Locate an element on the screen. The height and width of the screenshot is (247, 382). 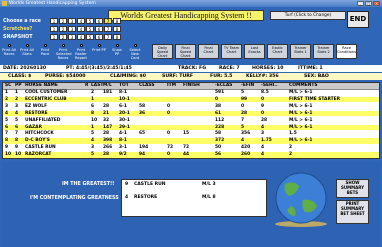
column-header: TOT is located at coordinates (124, 86).